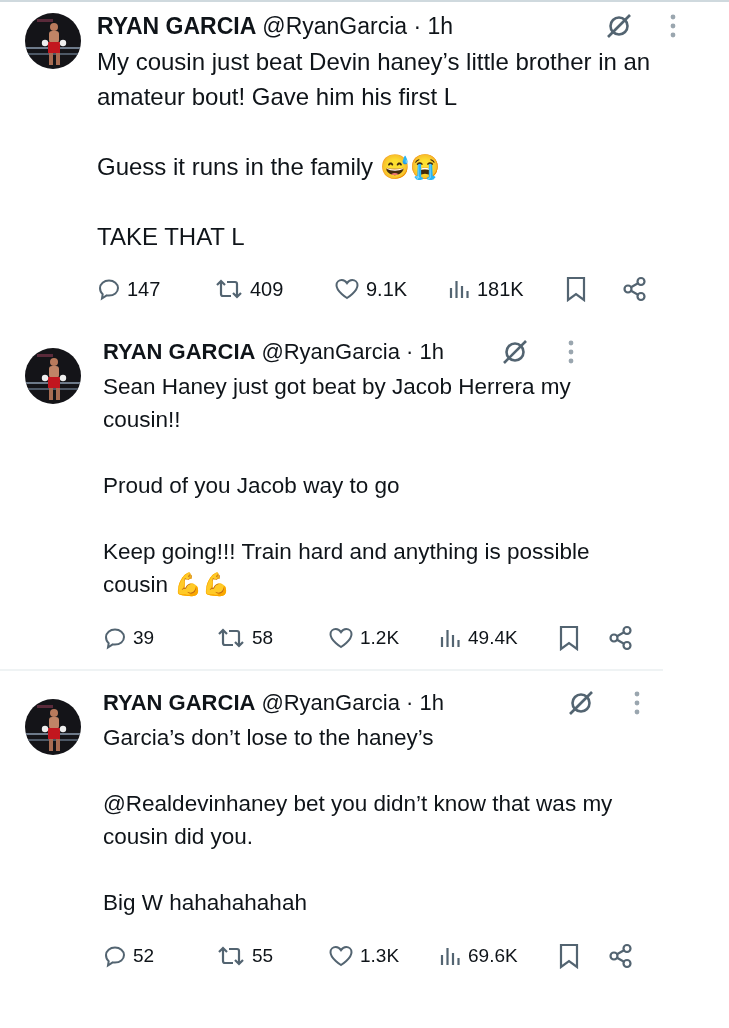 The height and width of the screenshot is (1028, 729). I want to click on view-count: 181K, so click(500, 289).